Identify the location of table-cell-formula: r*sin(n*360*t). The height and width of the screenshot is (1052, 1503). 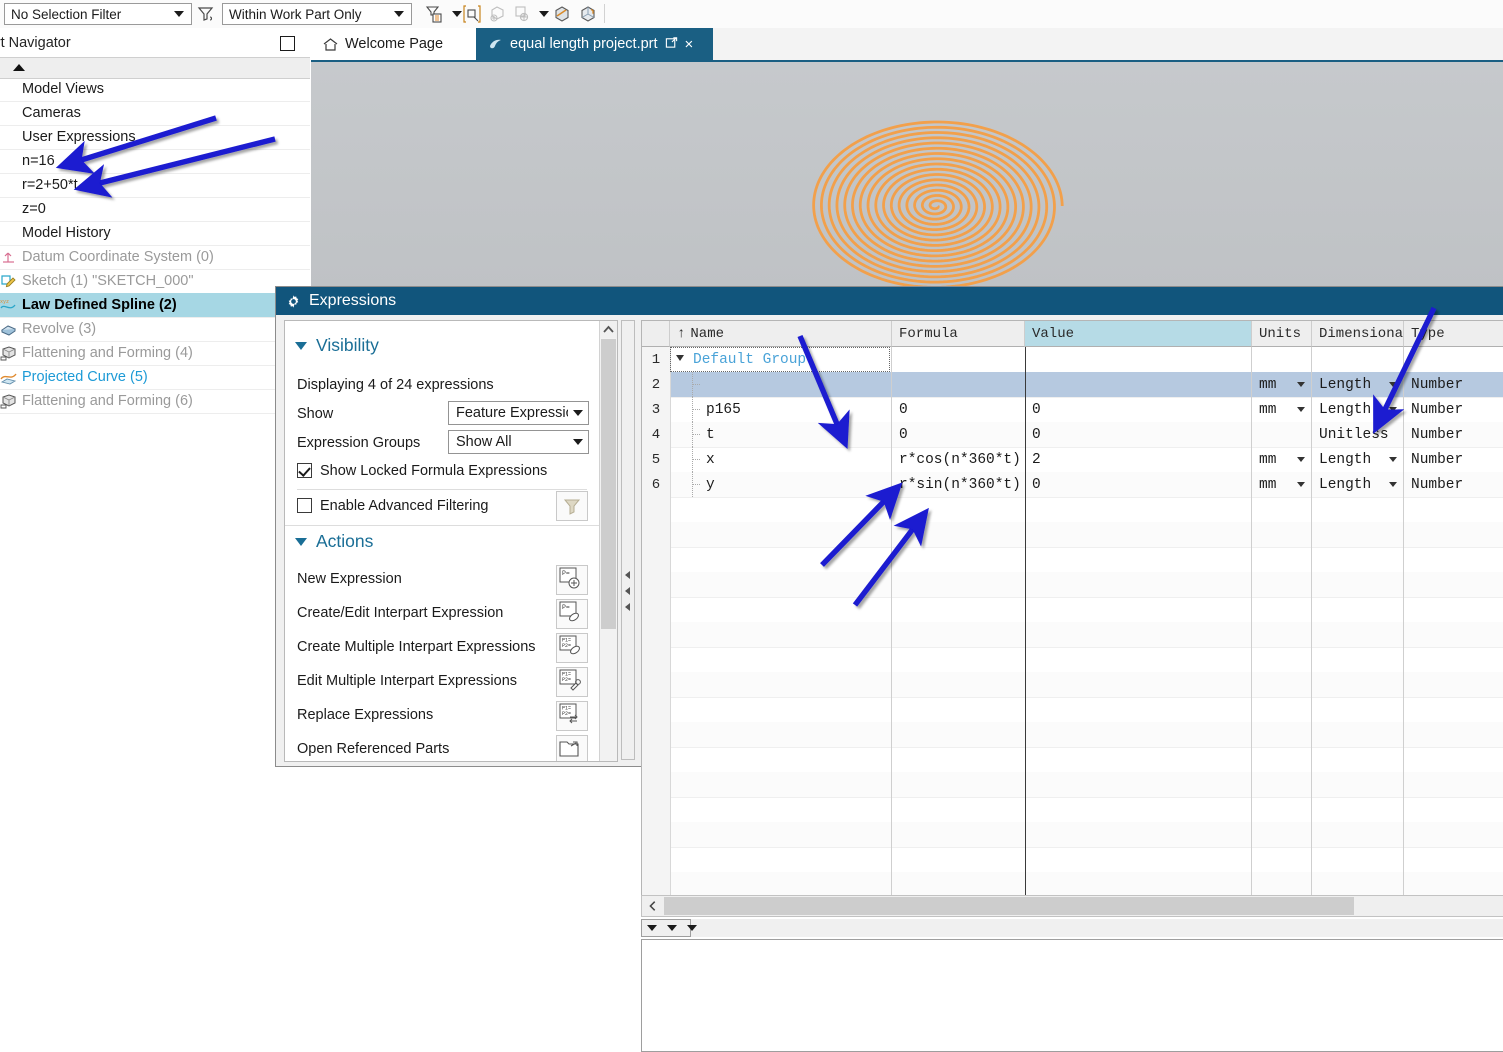
(958, 484).